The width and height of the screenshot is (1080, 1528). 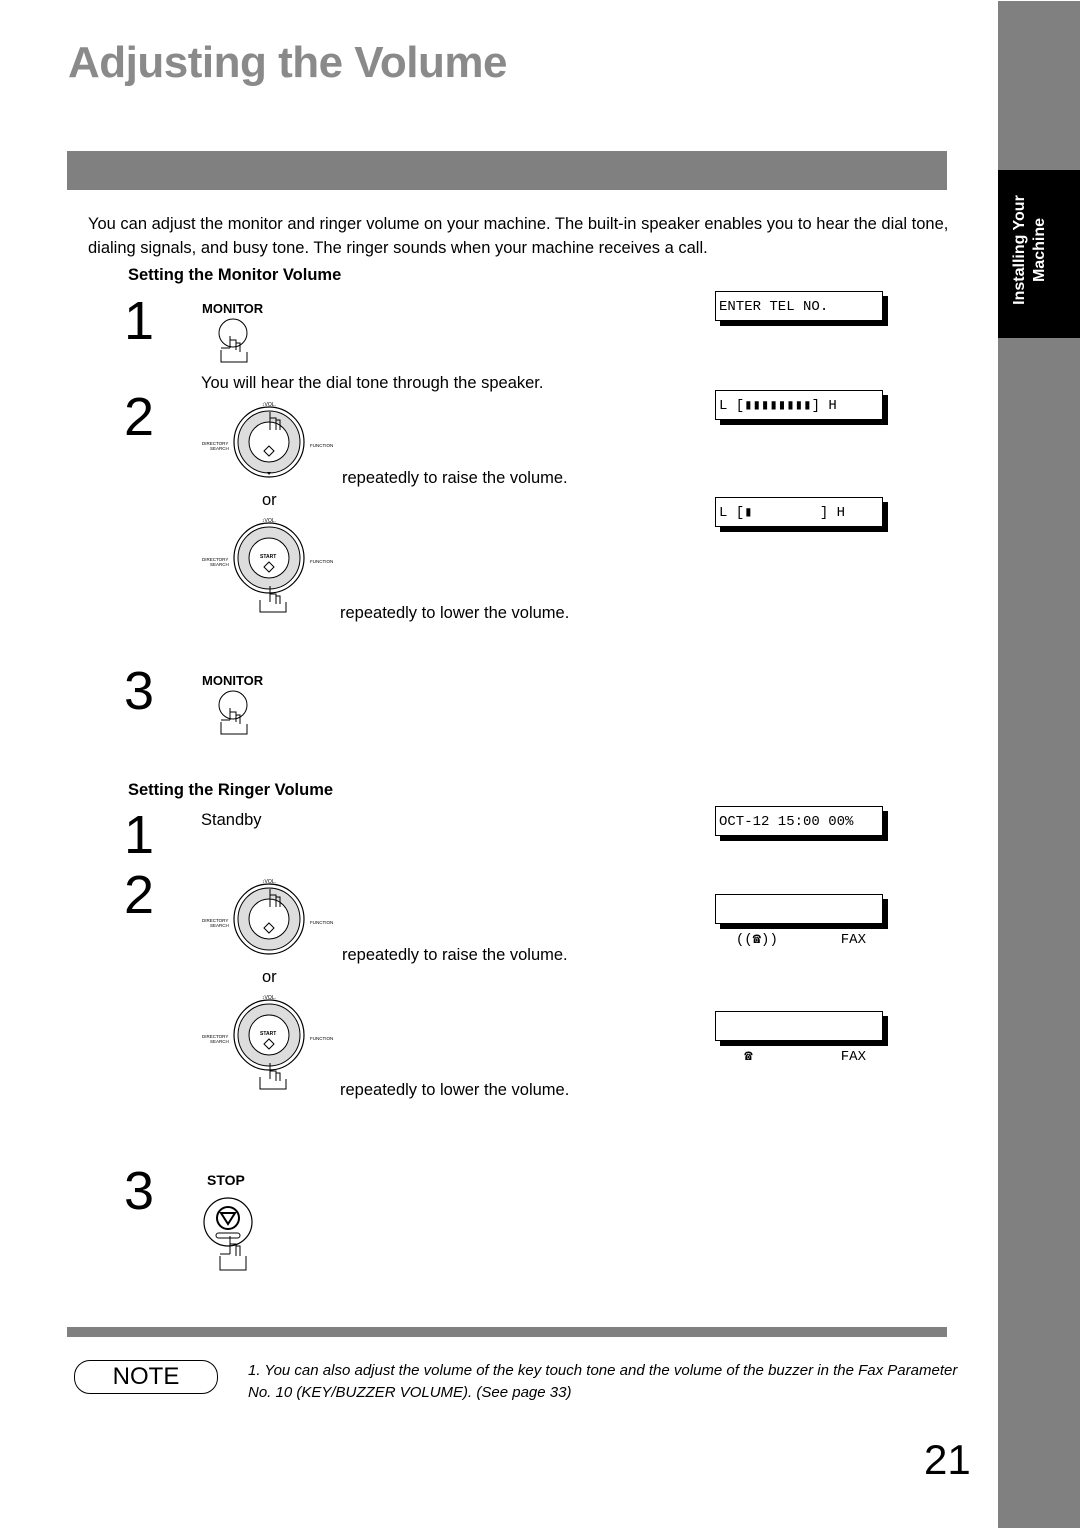 I want to click on stop-button-press-icon, so click(x=228, y=1234).